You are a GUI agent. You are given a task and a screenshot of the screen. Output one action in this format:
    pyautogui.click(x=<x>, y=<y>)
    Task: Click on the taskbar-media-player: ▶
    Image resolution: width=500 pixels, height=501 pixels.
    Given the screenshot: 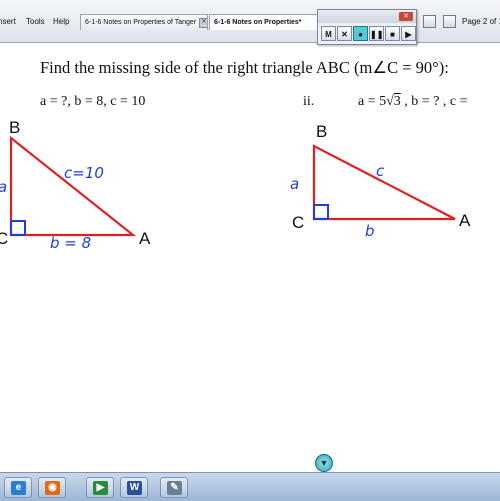 What is the action you would take?
    pyautogui.click(x=100, y=487)
    